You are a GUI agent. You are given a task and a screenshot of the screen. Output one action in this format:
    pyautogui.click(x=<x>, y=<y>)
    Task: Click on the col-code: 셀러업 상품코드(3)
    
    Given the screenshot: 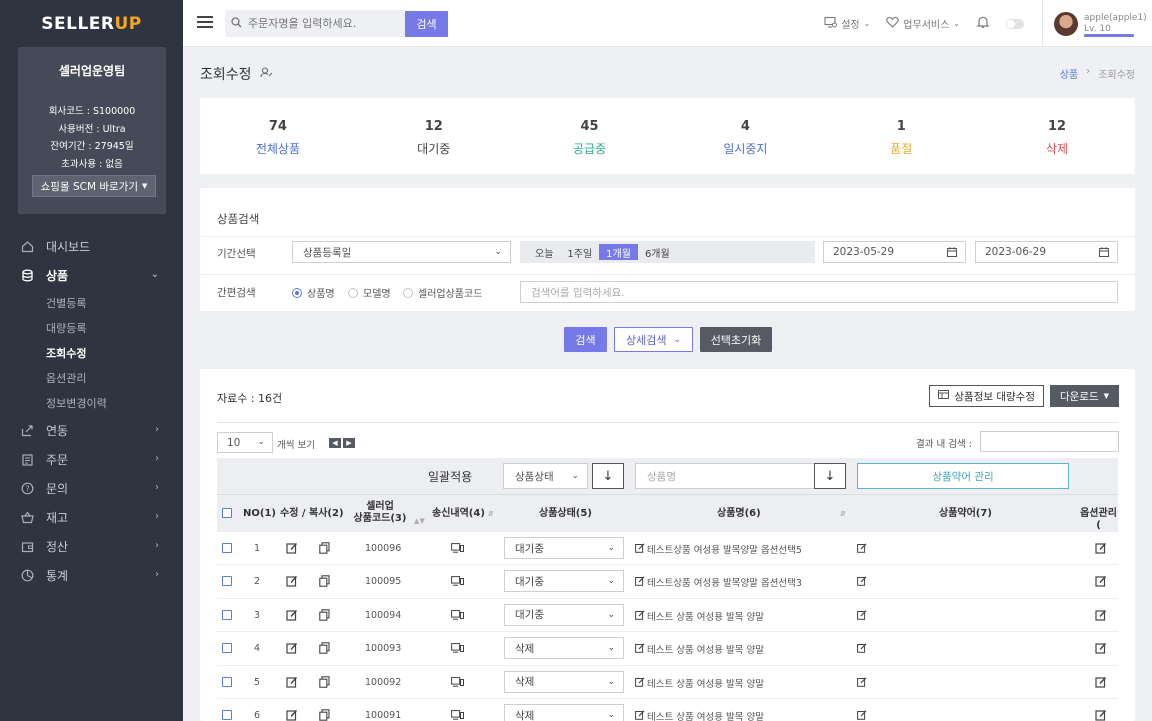 What is the action you would take?
    pyautogui.click(x=380, y=513)
    